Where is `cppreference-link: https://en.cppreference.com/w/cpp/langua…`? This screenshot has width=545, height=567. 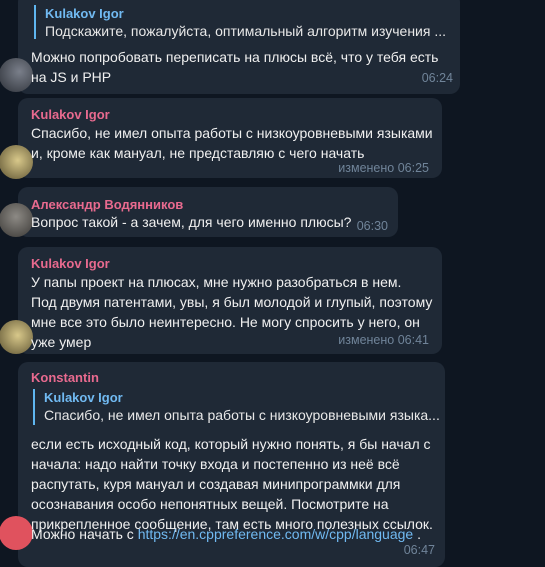 cppreference-link: https://en.cppreference.com/w/cpp/langua… is located at coordinates (276, 534).